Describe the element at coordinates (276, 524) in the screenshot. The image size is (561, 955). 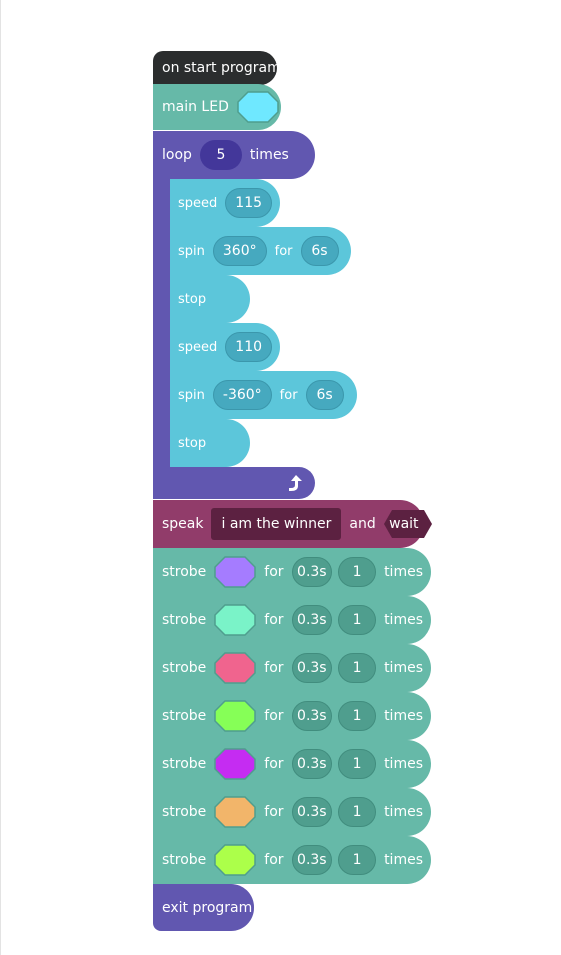
I see `speak-text-input: i am the winner` at that location.